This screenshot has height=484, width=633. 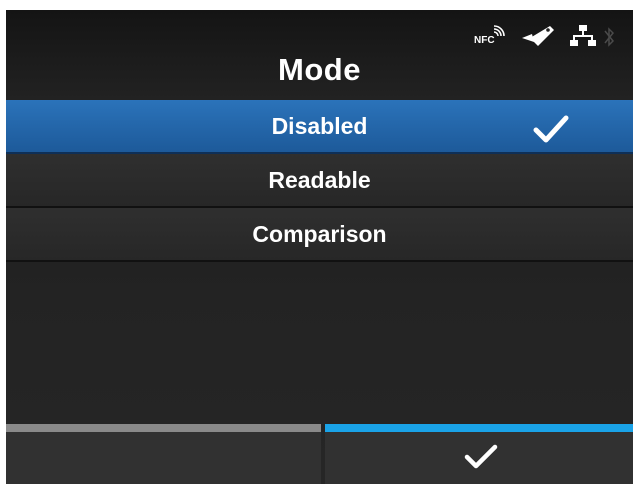 I want to click on page-title: Mode, so click(x=319, y=69).